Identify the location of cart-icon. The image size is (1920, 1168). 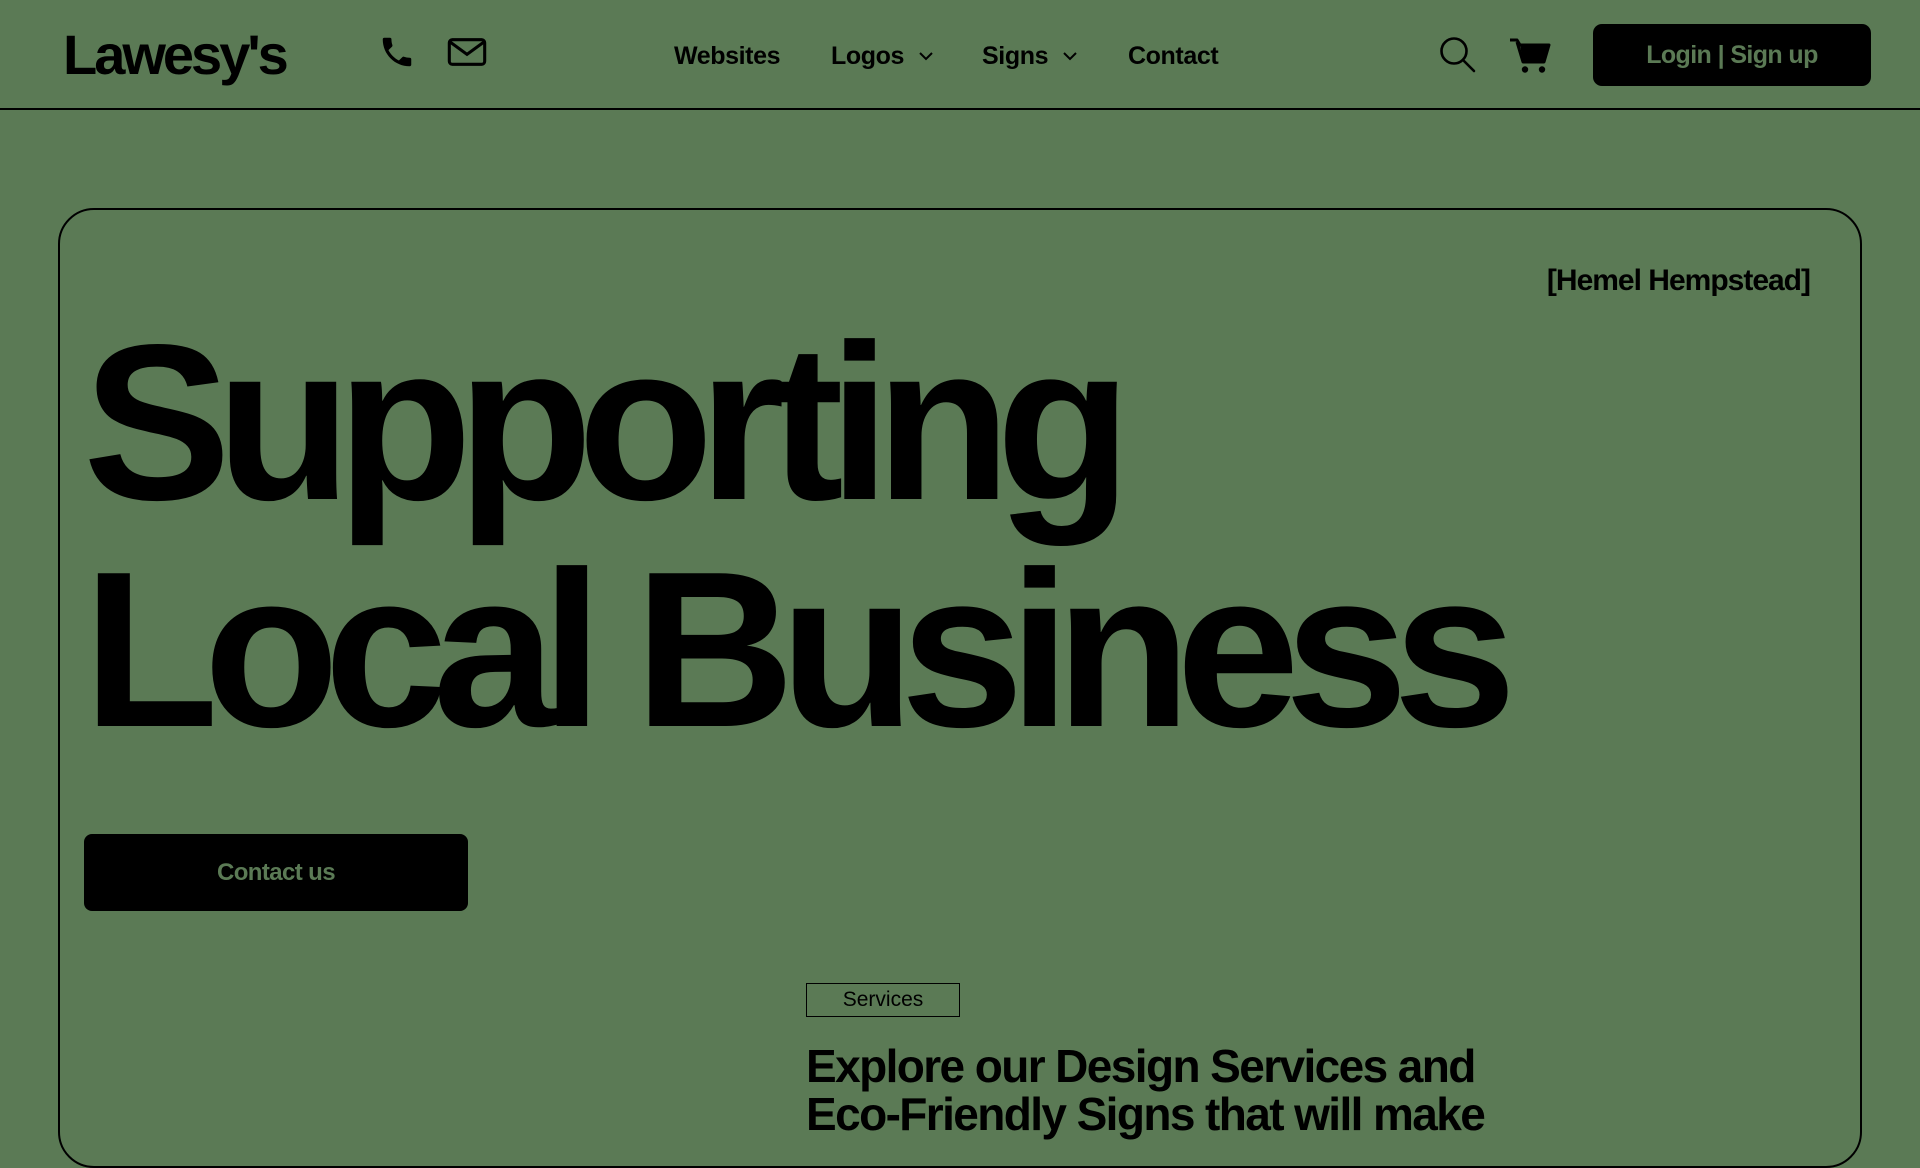
(1530, 56).